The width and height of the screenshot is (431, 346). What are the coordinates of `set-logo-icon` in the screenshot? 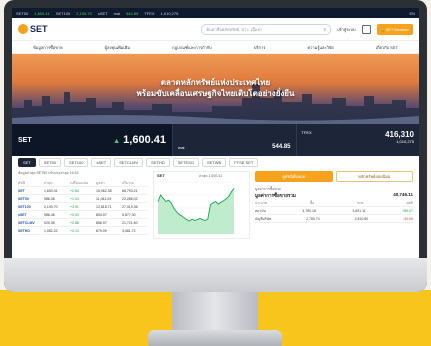 It's located at (23, 29).